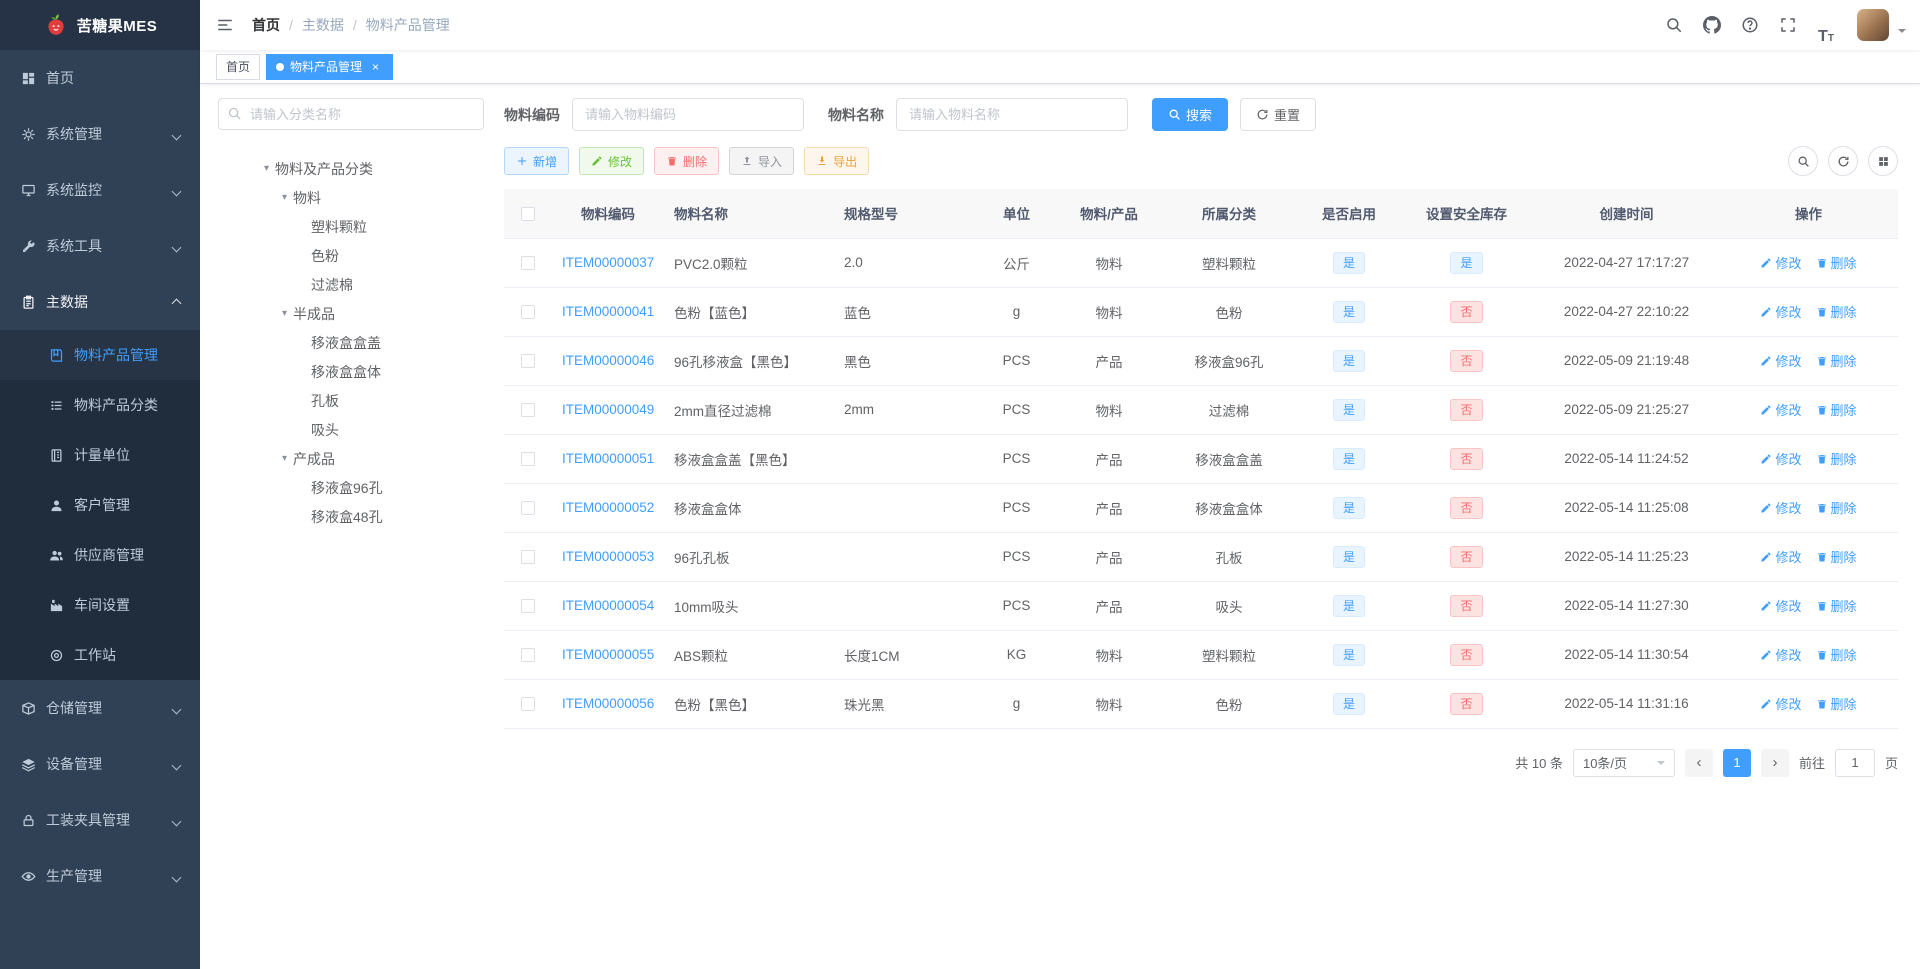 This screenshot has width=1920, height=969. I want to click on select-all-checkbox, so click(528, 213).